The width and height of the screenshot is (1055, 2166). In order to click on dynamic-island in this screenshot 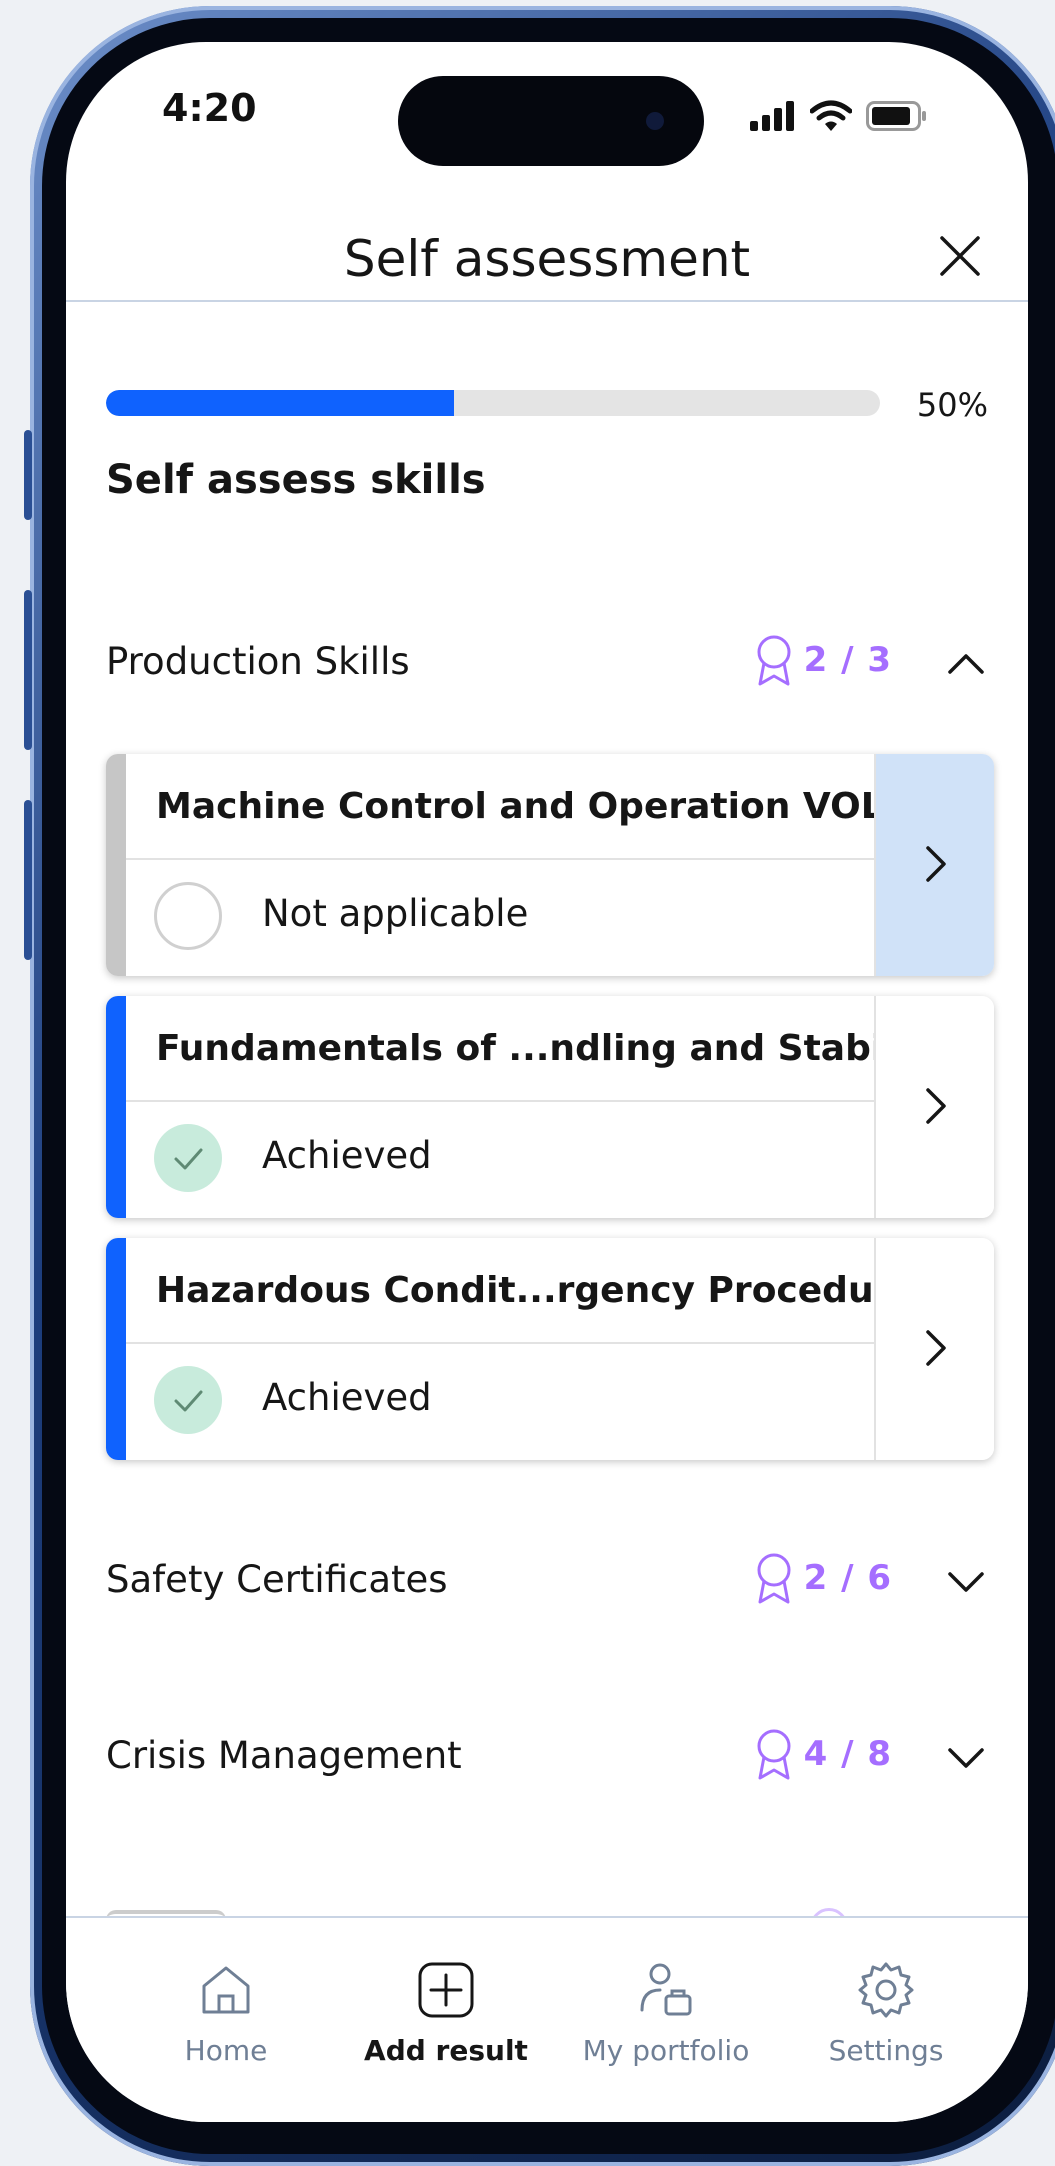, I will do `click(551, 121)`.